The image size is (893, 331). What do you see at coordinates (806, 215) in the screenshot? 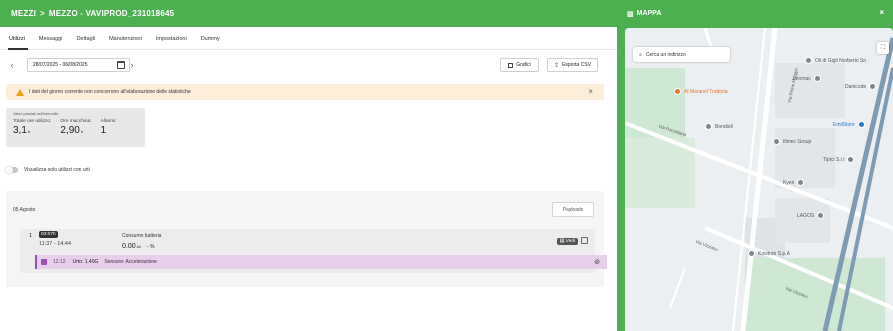
I see `poi-label: LAGOS` at bounding box center [806, 215].